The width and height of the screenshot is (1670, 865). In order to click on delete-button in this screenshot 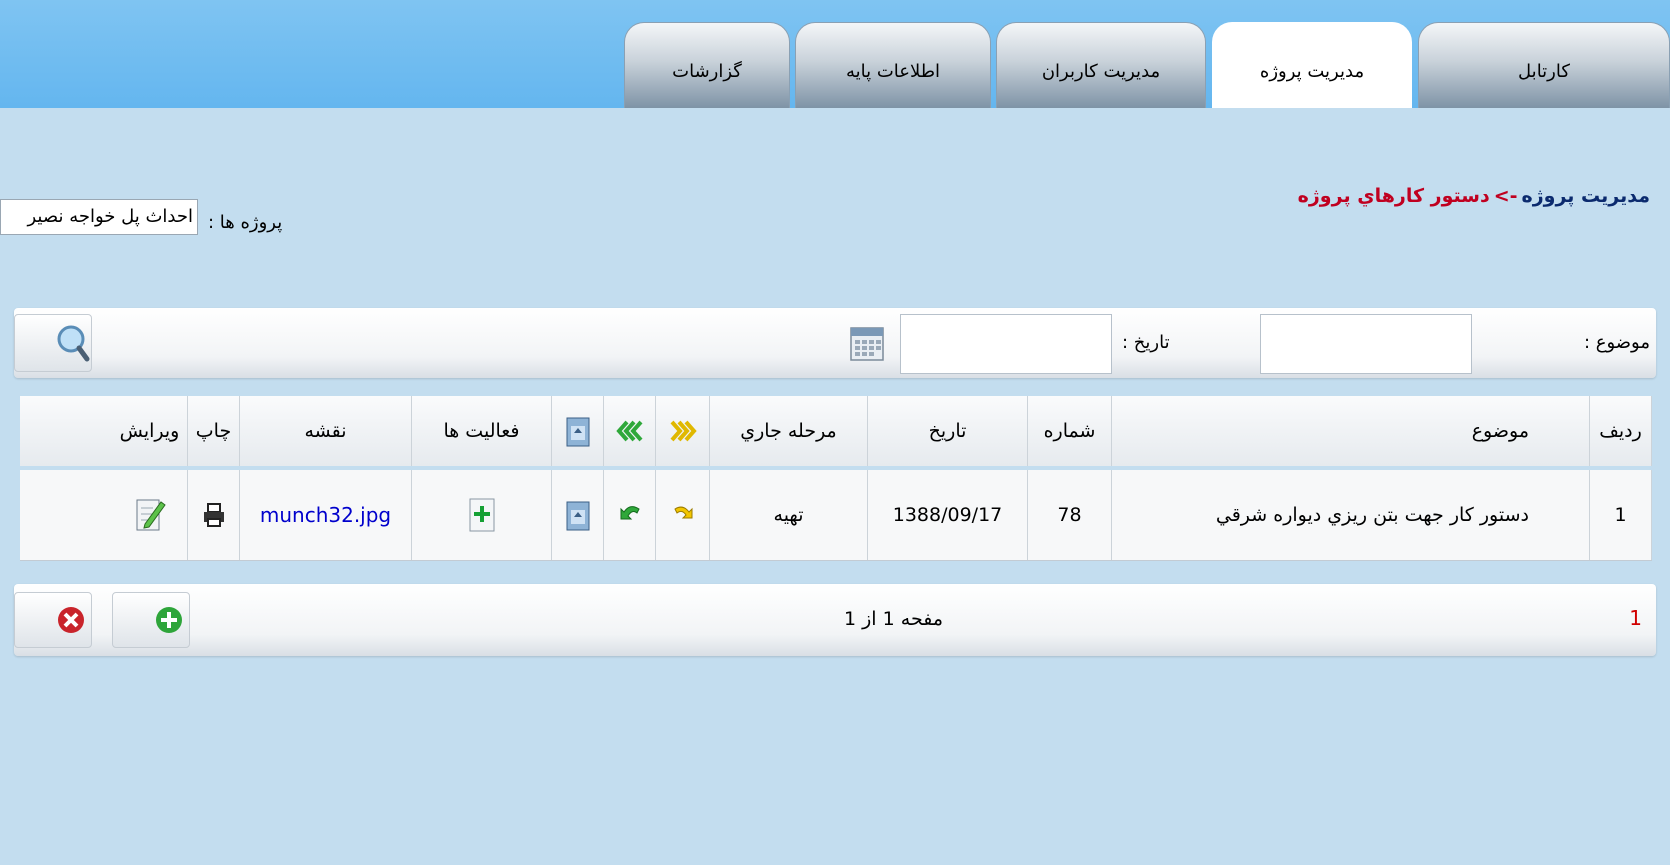, I will do `click(53, 620)`.